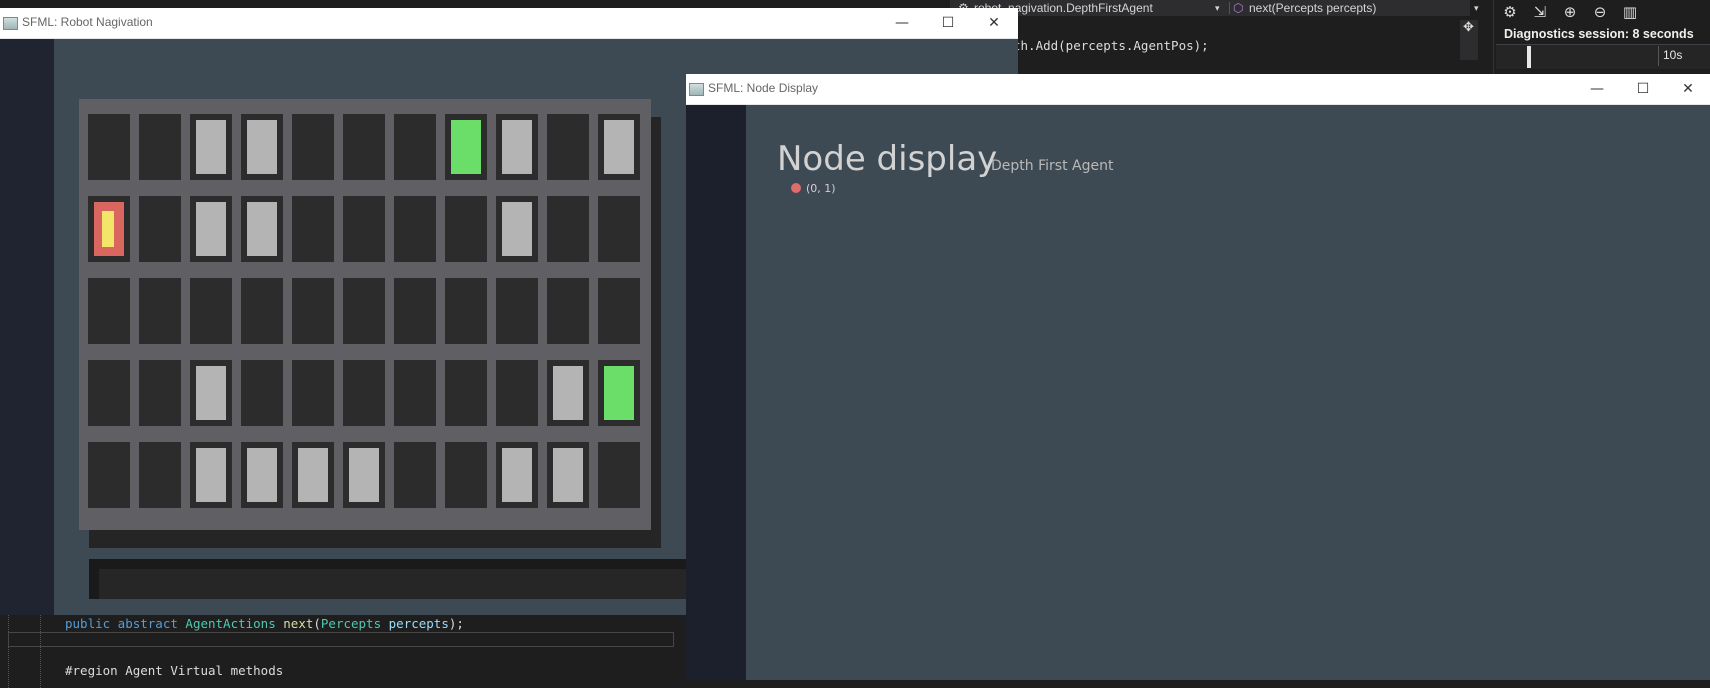 The height and width of the screenshot is (688, 1710). What do you see at coordinates (887, 159) in the screenshot?
I see `node-display-heading: Node display` at bounding box center [887, 159].